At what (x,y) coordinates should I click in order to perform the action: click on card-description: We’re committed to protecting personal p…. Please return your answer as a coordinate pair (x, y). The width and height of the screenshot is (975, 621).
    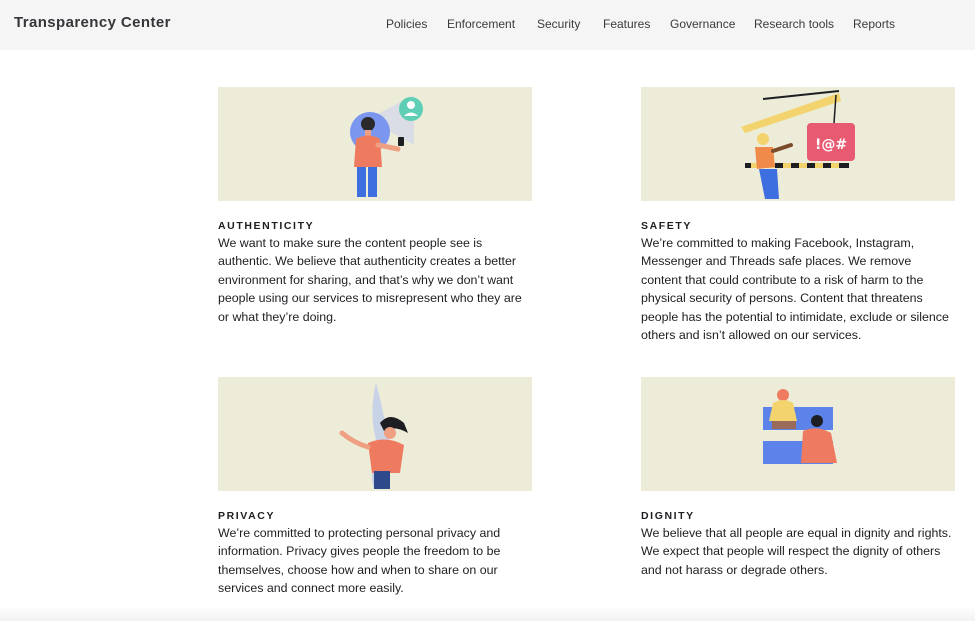
    Looking at the image, I should click on (359, 561).